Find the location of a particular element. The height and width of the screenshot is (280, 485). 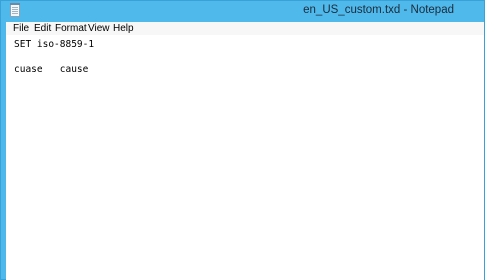

menu-bar: File Edit Format View Help is located at coordinates (245, 28).